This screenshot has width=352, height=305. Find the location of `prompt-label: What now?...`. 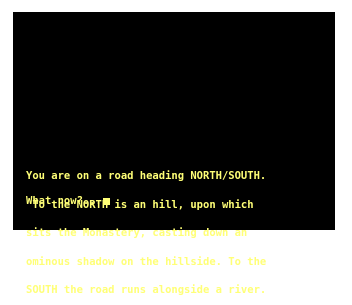

prompt-label: What now?... is located at coordinates (64, 201).